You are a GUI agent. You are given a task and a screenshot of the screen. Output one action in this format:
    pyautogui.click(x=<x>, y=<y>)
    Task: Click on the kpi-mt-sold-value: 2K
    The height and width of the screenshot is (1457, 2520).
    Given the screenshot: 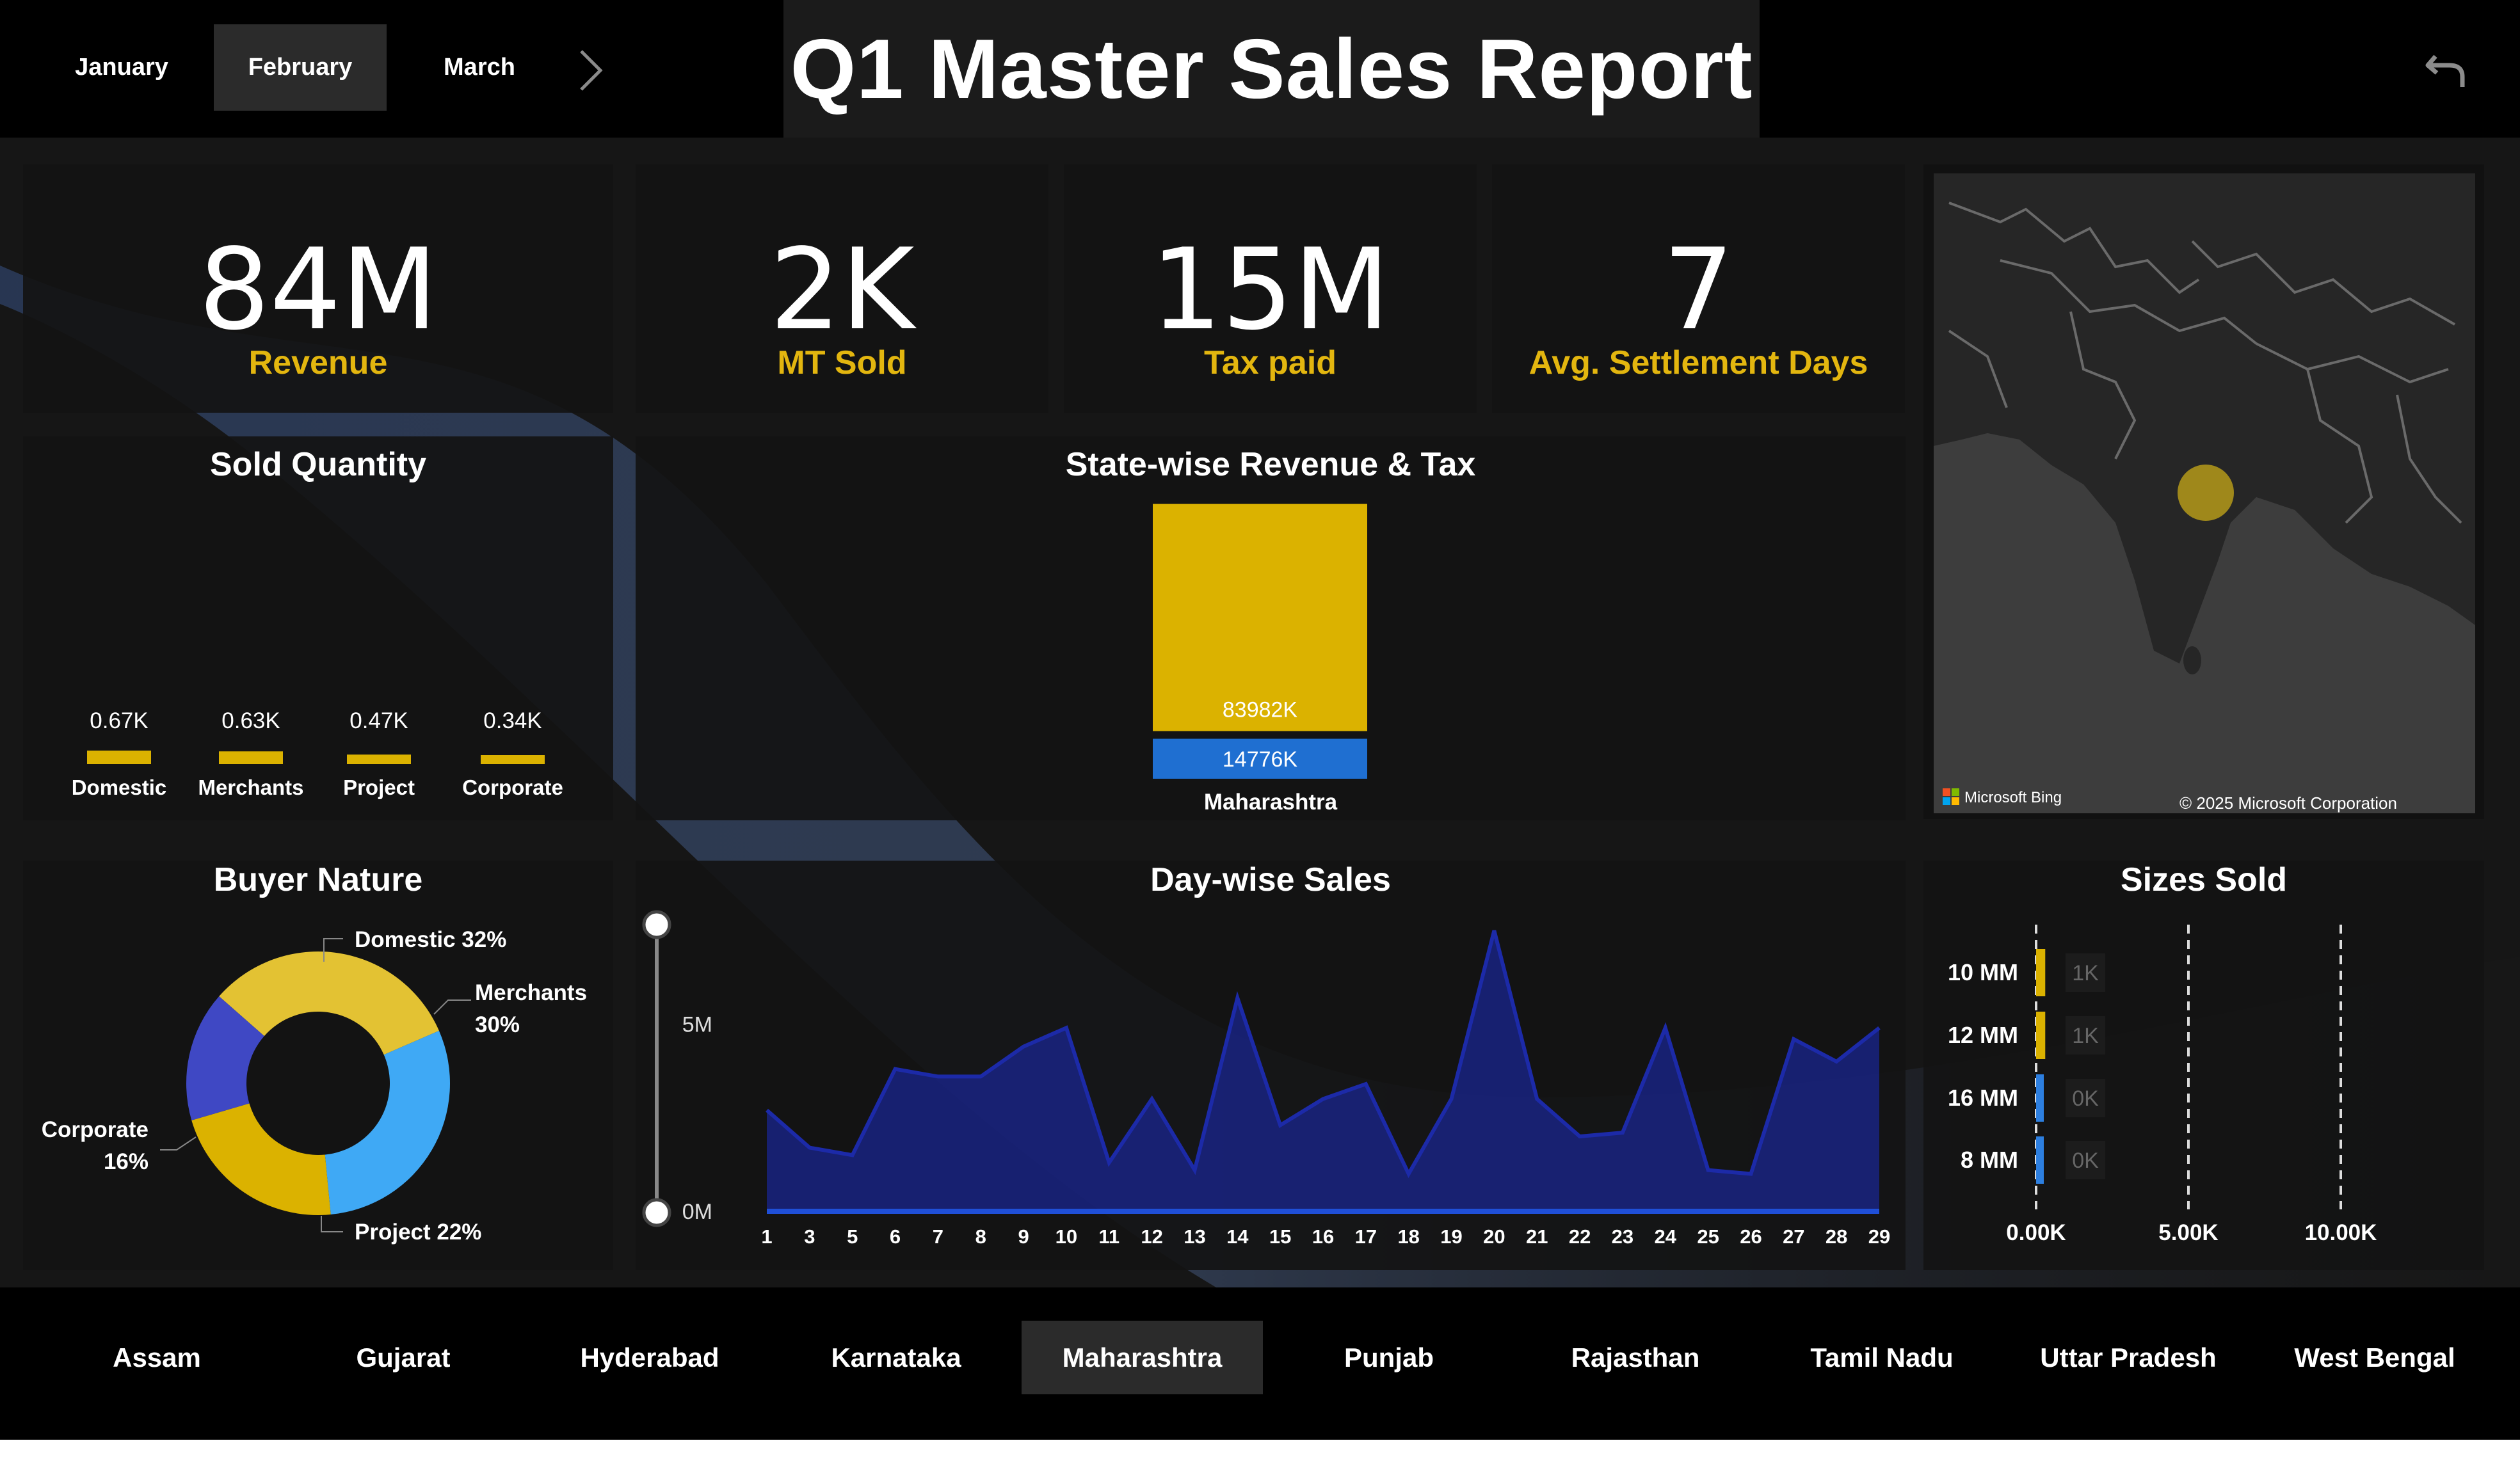 What is the action you would take?
    pyautogui.click(x=842, y=290)
    